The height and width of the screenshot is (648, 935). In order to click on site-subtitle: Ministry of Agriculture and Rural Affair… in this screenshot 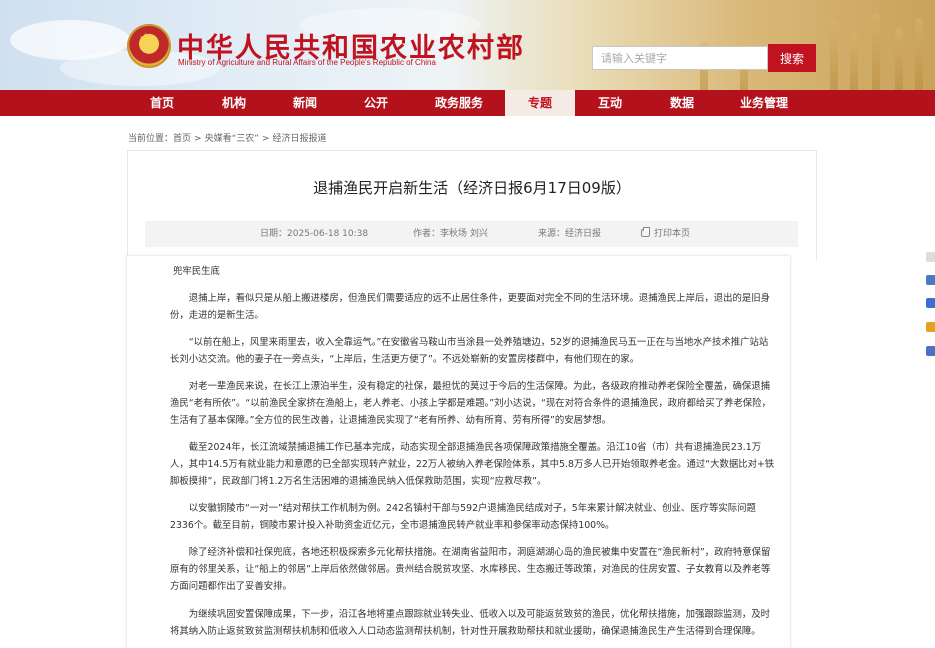, I will do `click(307, 62)`.